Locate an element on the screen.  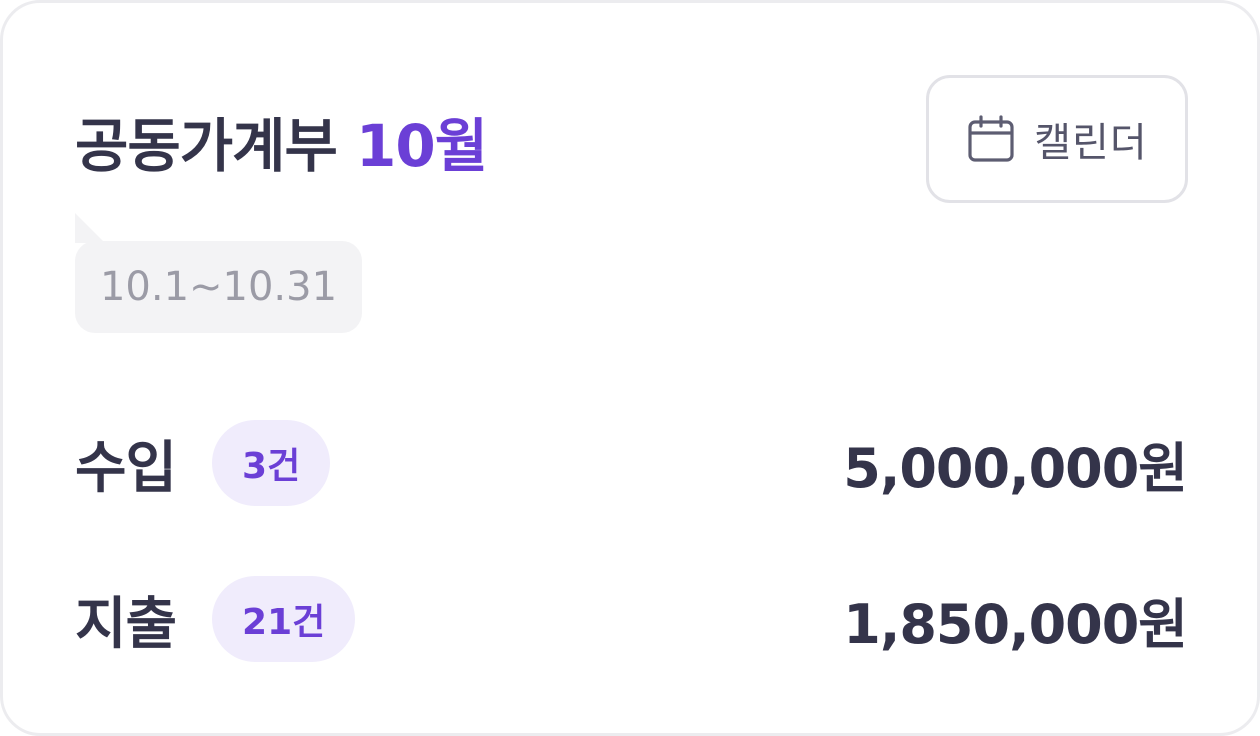
income-label: 수입 is located at coordinates (126, 468).